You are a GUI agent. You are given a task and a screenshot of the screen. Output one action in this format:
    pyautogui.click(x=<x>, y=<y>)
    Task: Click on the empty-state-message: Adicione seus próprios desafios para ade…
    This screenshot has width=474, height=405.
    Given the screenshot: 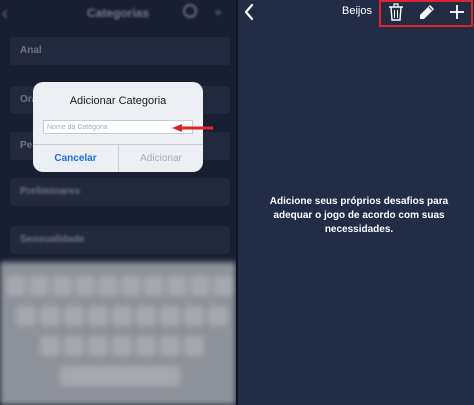 What is the action you would take?
    pyautogui.click(x=359, y=215)
    